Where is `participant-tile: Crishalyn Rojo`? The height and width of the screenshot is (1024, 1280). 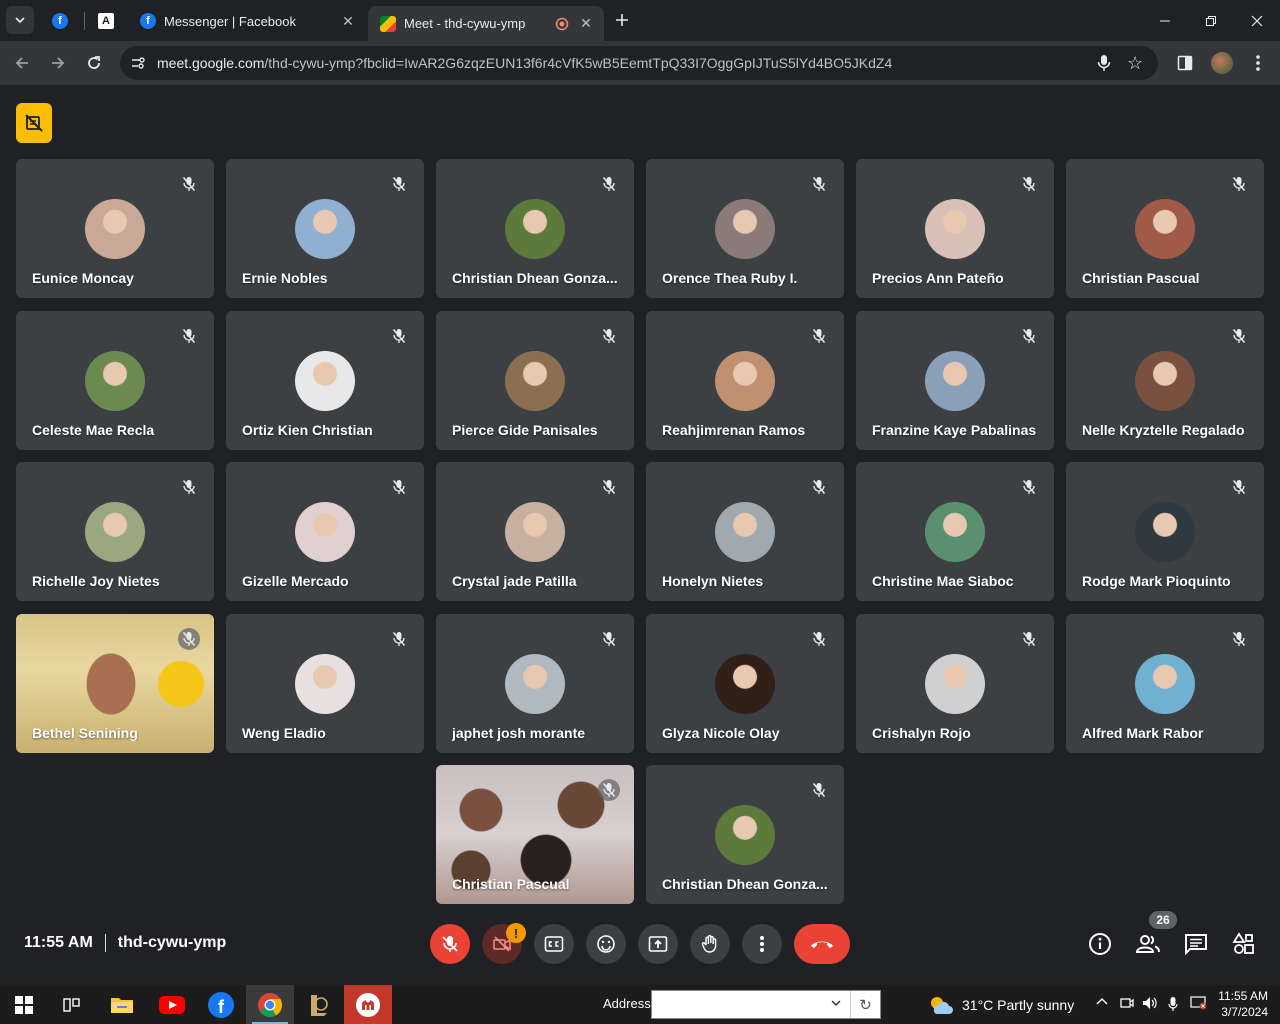
participant-tile: Crishalyn Rojo is located at coordinates (955, 683).